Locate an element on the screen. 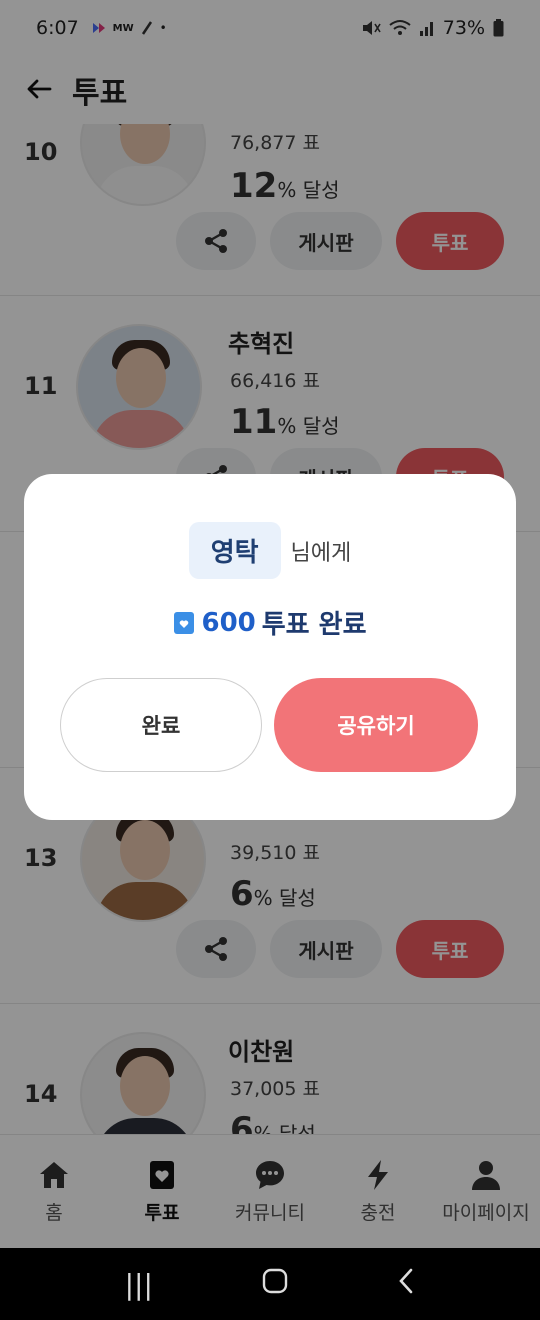 The width and height of the screenshot is (540, 1320). recipient-suffix: 님에게 is located at coordinates (321, 553).